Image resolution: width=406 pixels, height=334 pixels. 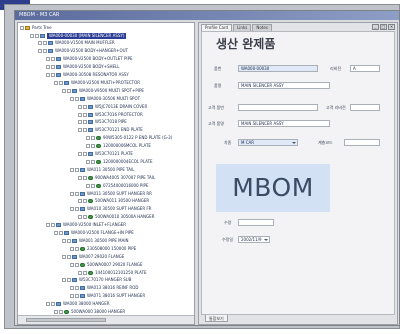 I want to click on tree-node: W53C70121 PLATE, so click(x=105, y=154).